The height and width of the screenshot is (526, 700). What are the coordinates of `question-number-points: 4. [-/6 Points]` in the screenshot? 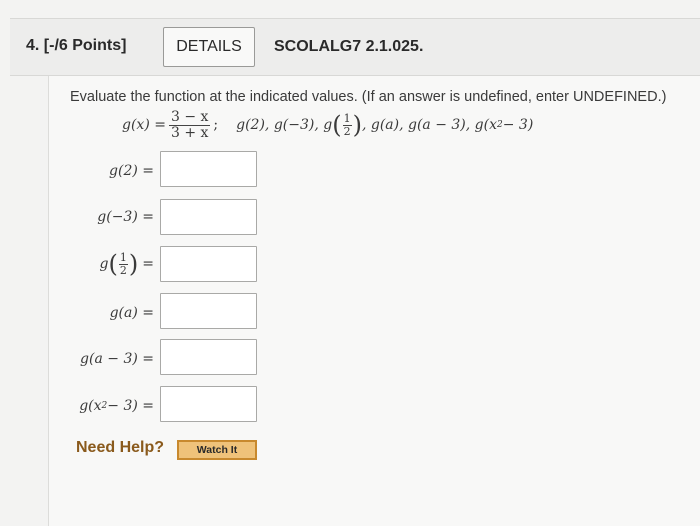 It's located at (76, 45).